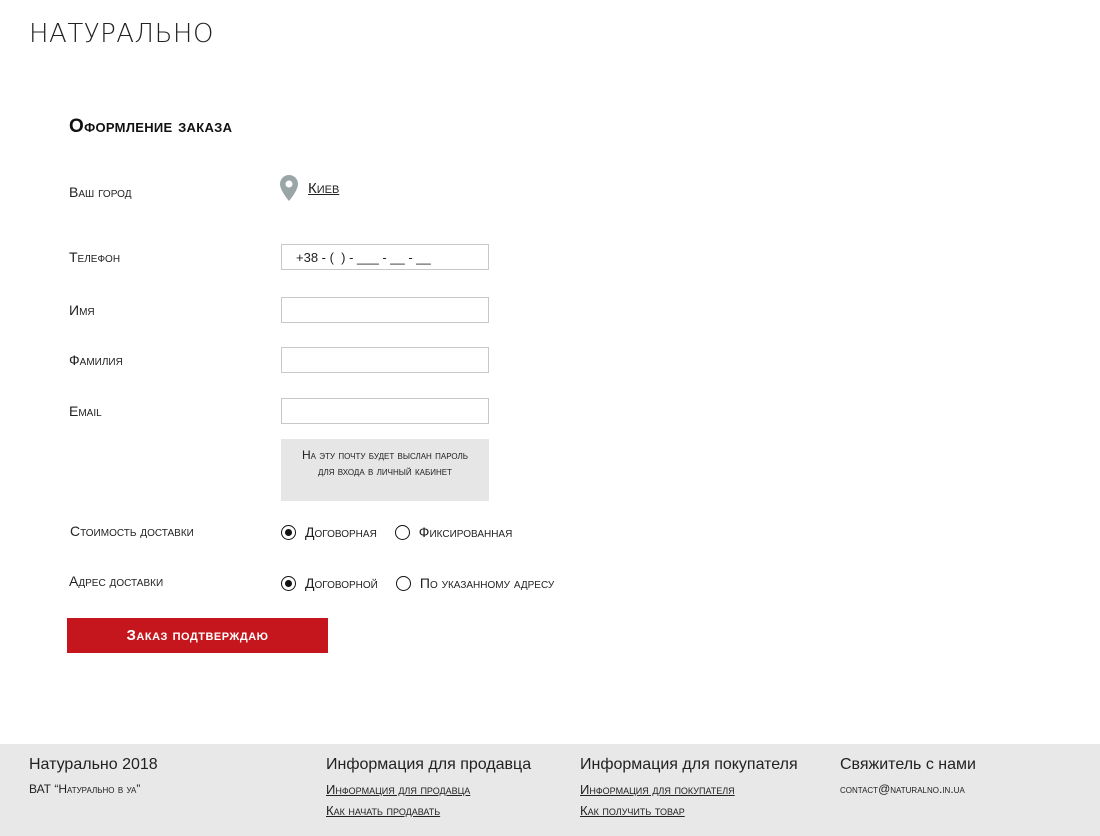 The height and width of the screenshot is (836, 1100). I want to click on phone-label: Телефон, so click(95, 257).